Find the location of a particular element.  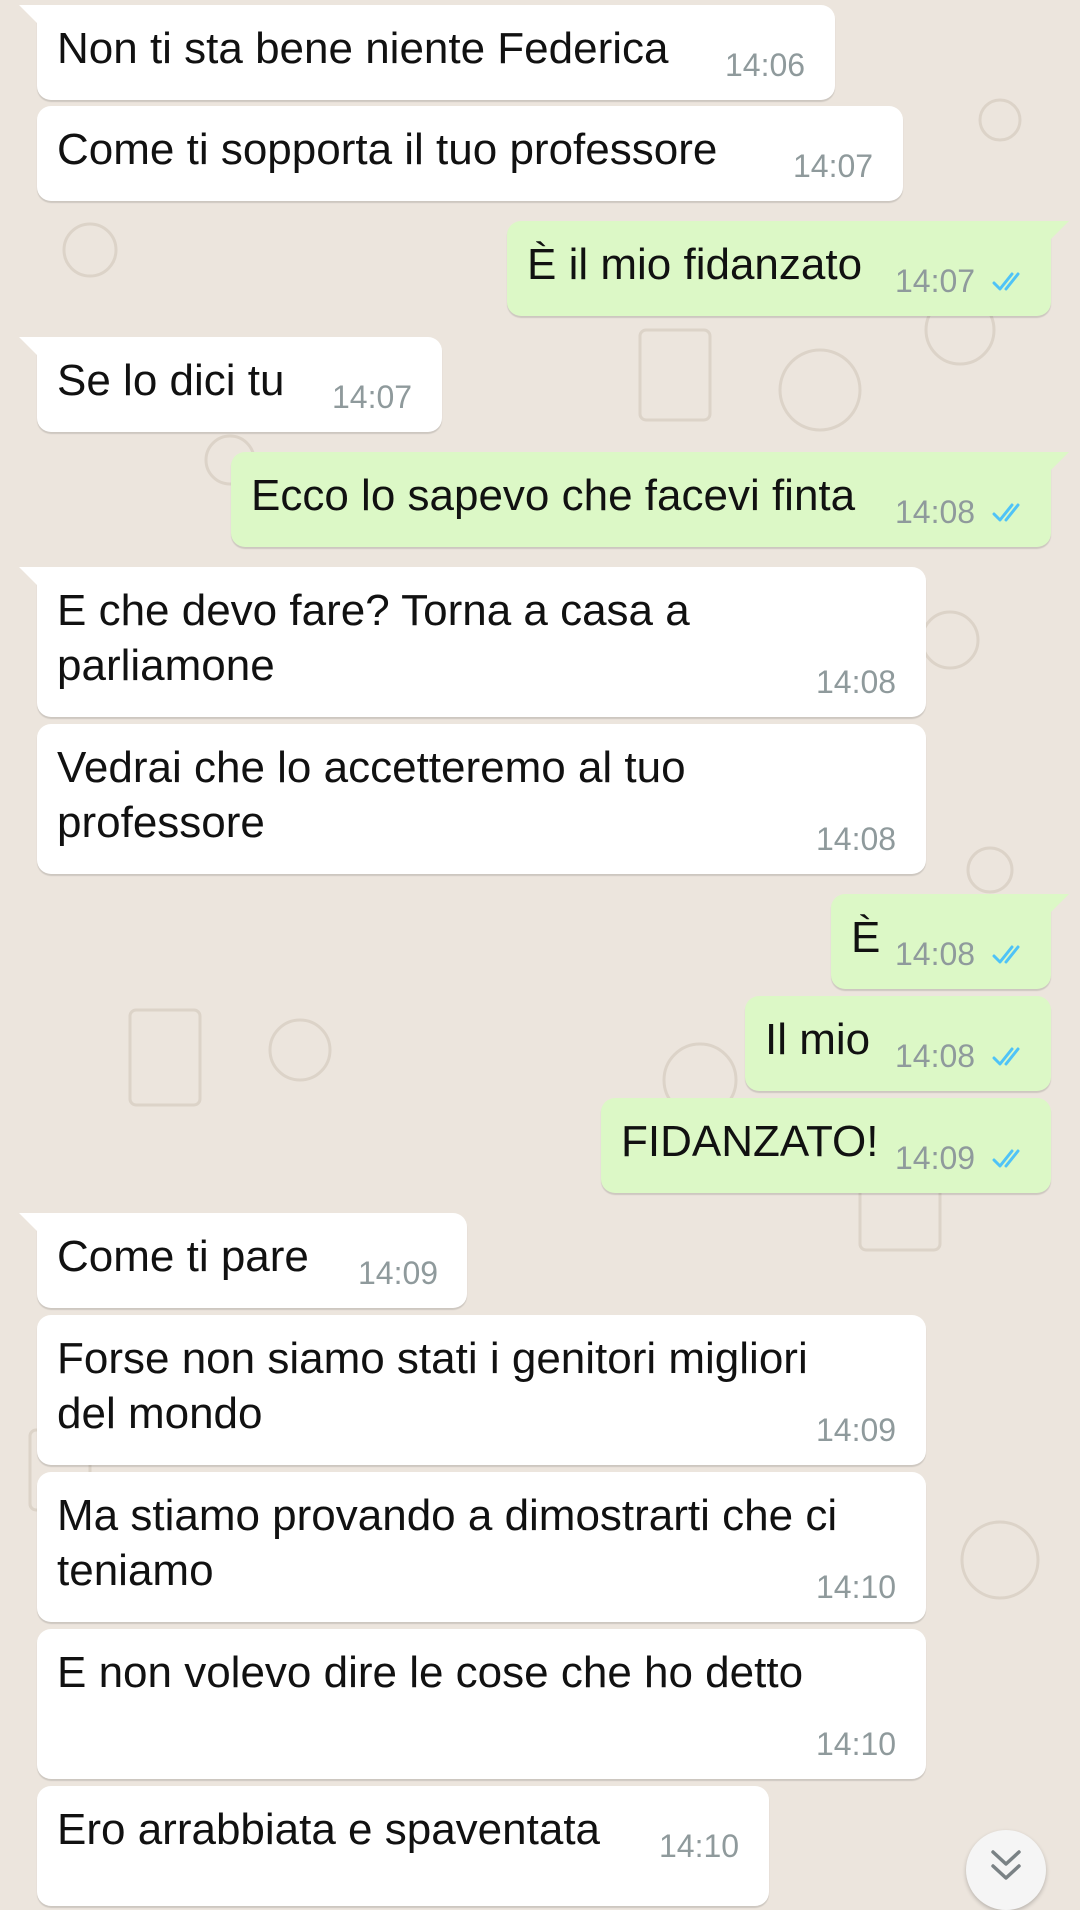

message-text: Ero arrabbiata e spaventata is located at coordinates (329, 1829).